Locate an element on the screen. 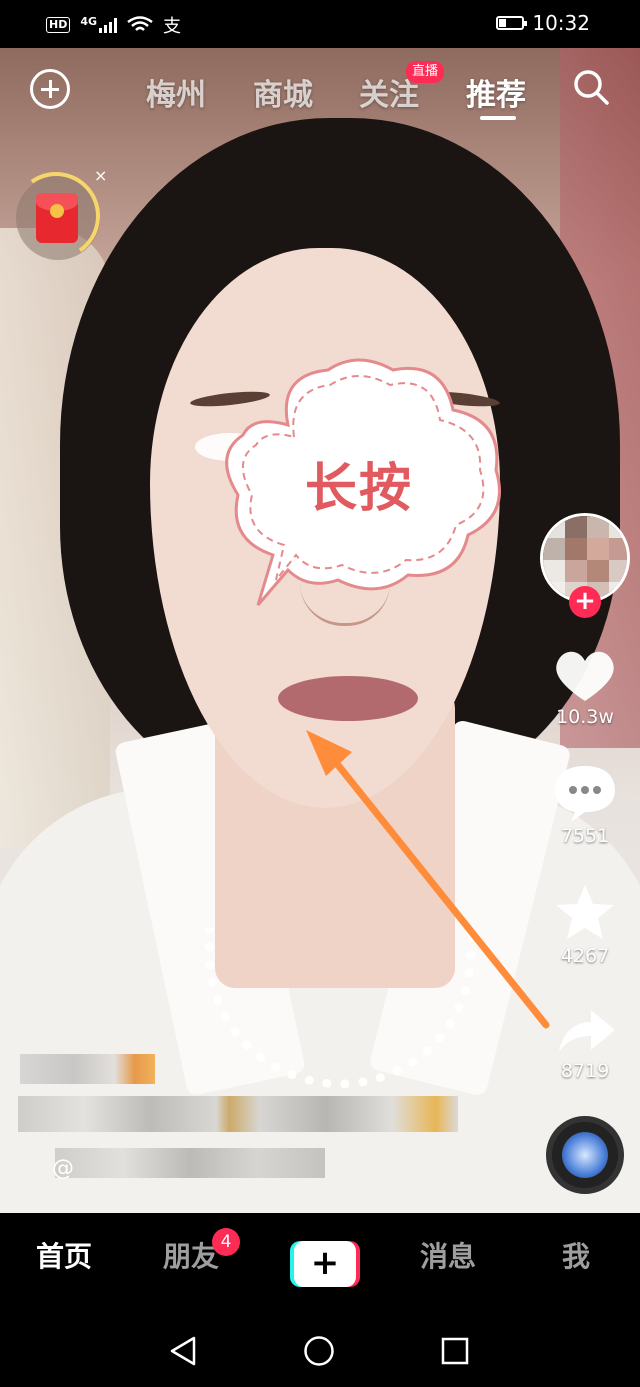 The height and width of the screenshot is (1387, 640). wifi-icon is located at coordinates (140, 23).